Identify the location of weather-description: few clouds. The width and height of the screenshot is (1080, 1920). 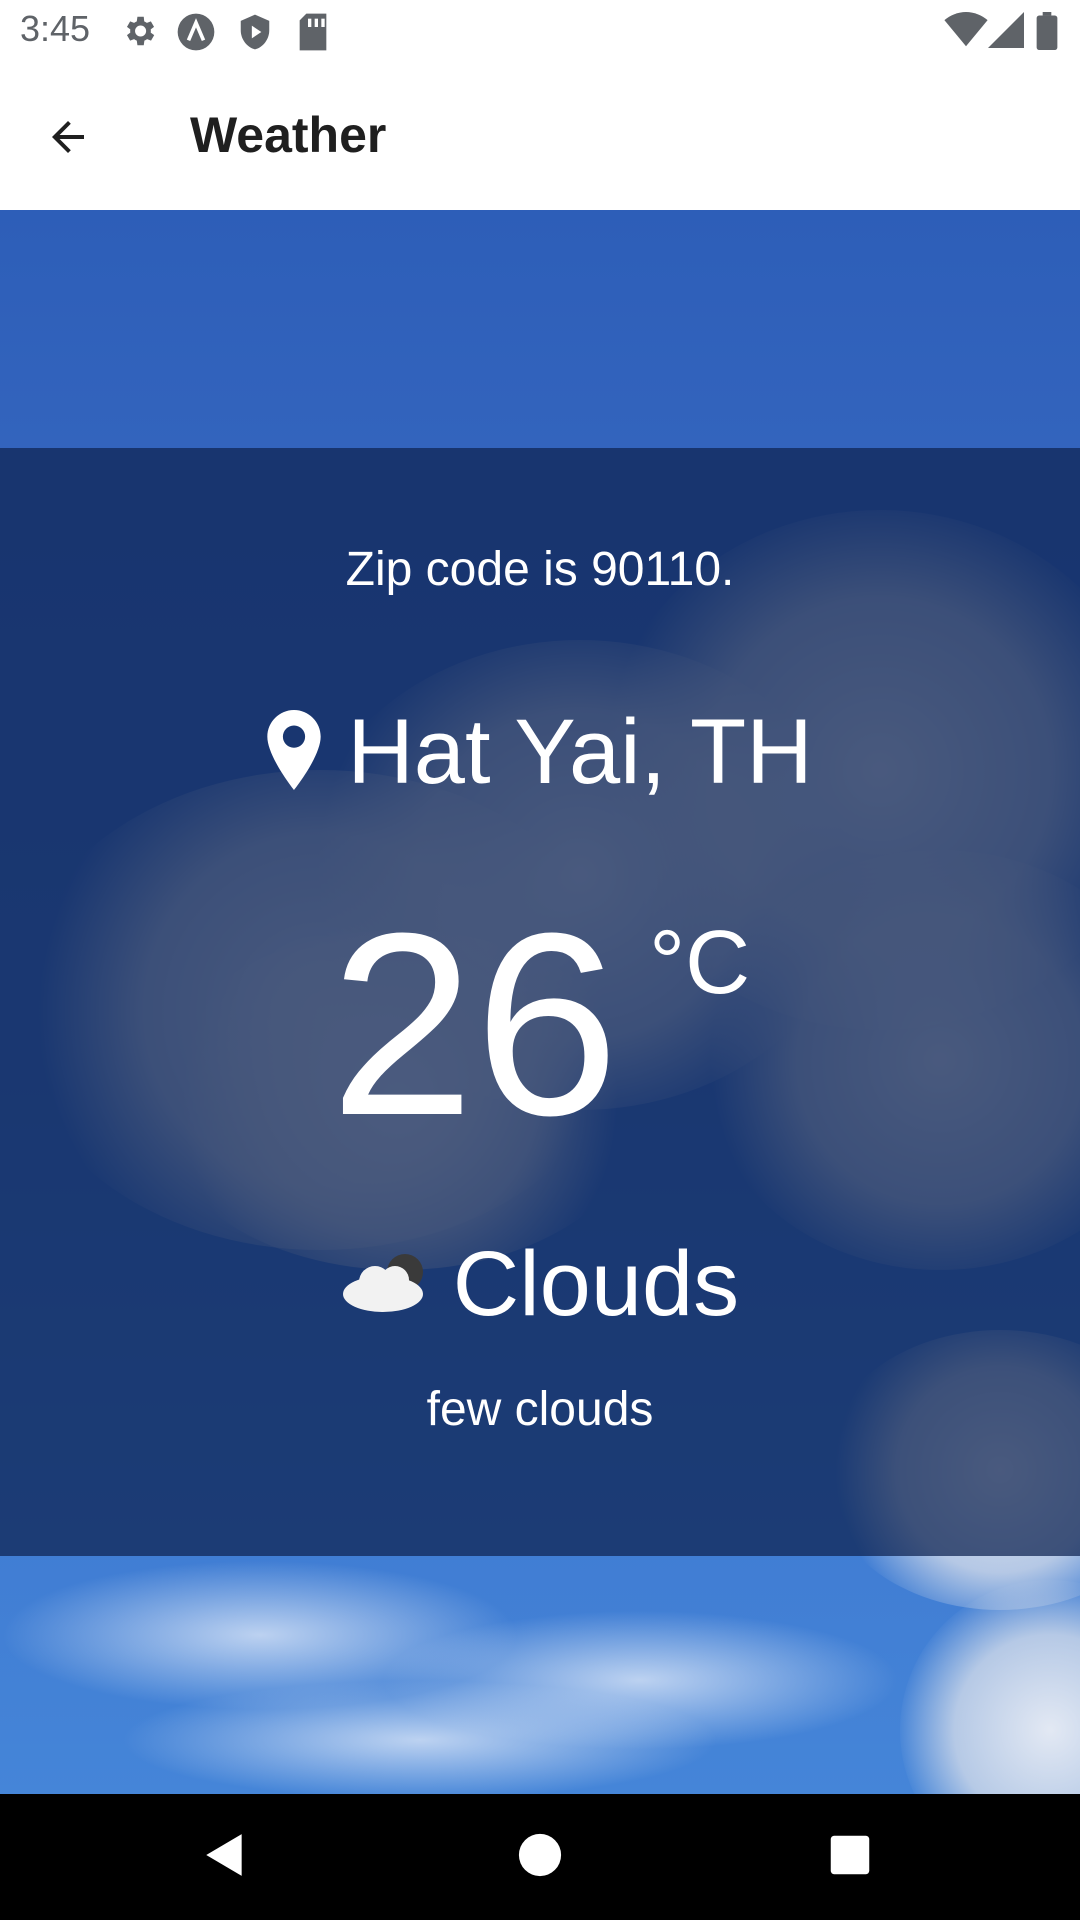
(540, 1409).